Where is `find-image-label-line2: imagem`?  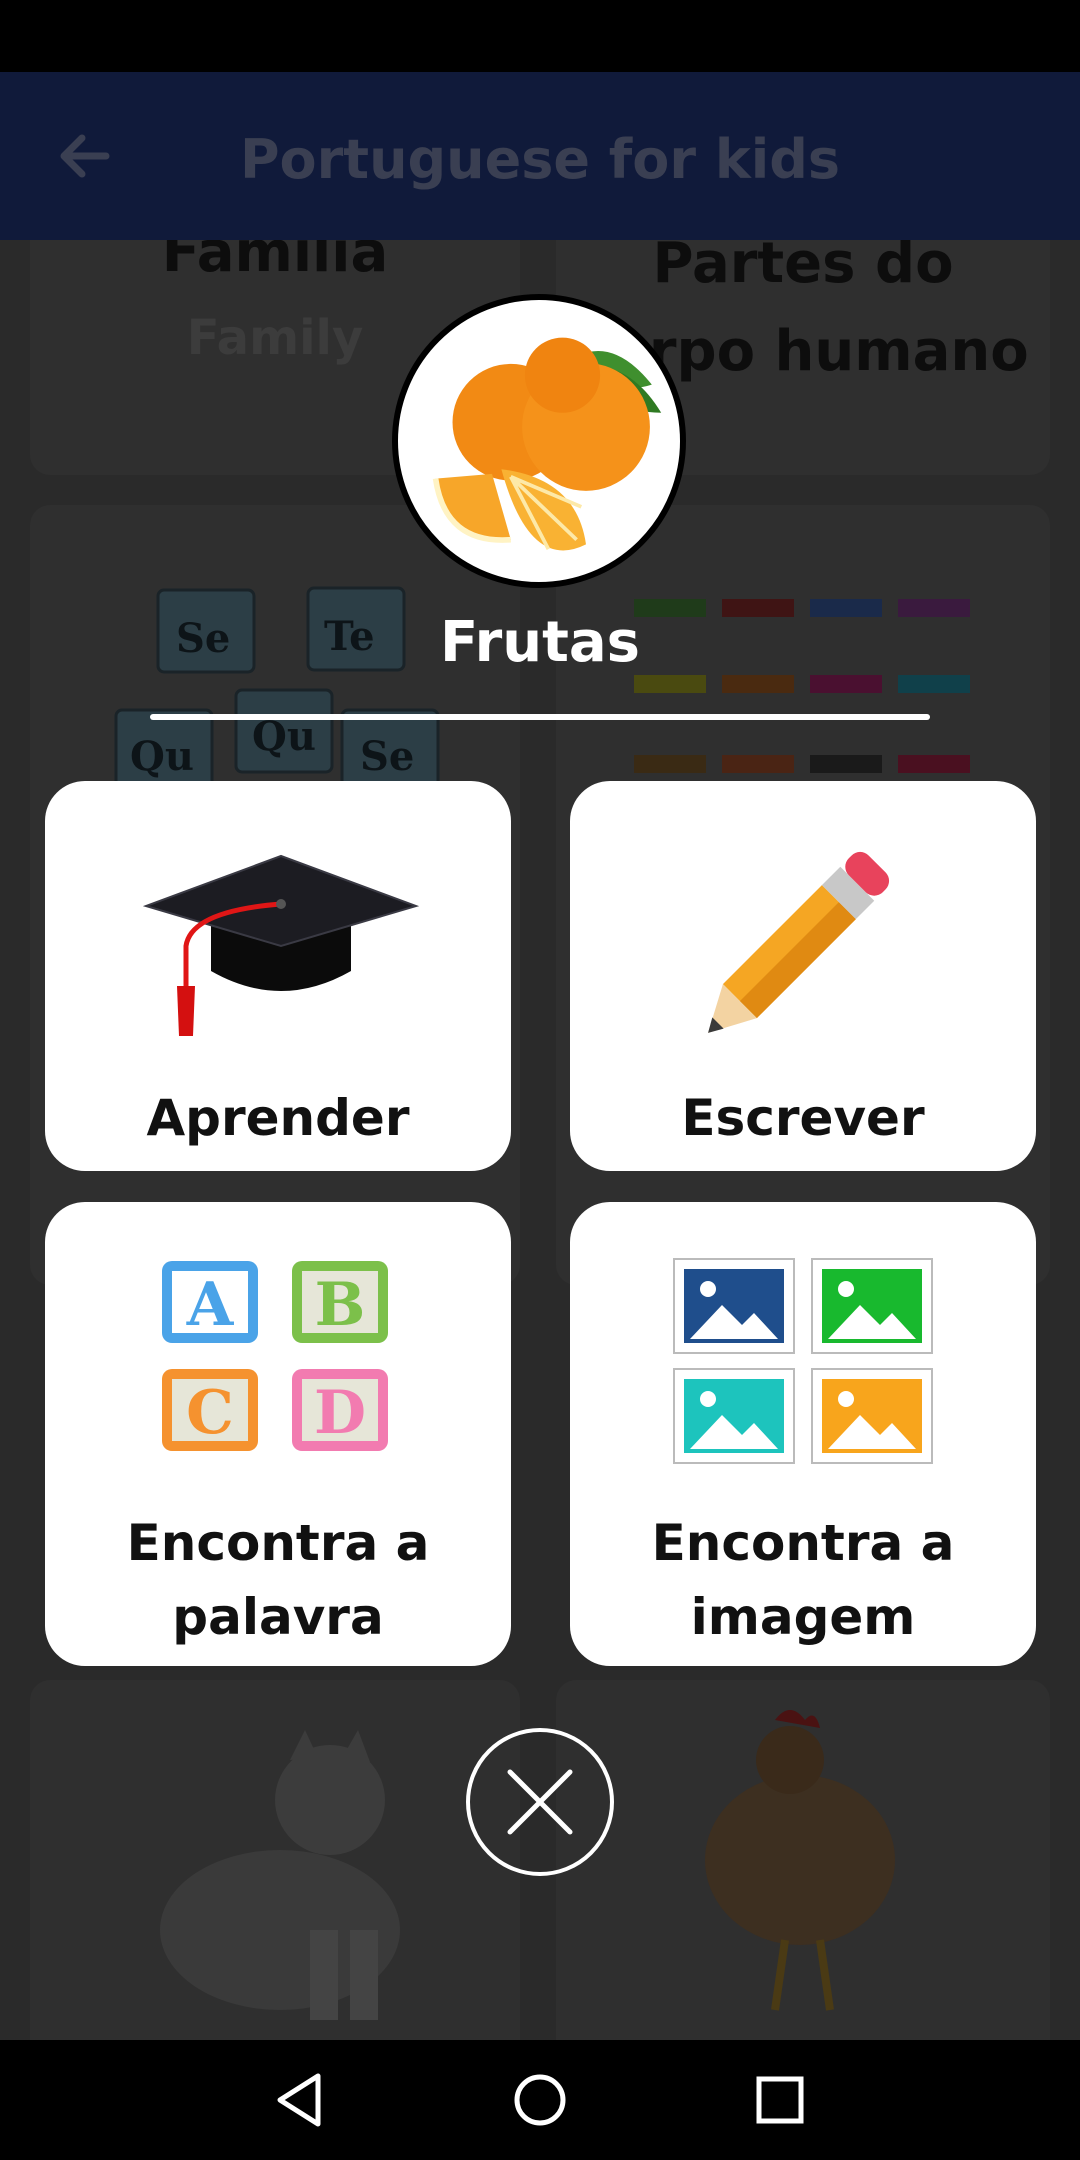 find-image-label-line2: imagem is located at coordinates (803, 1617).